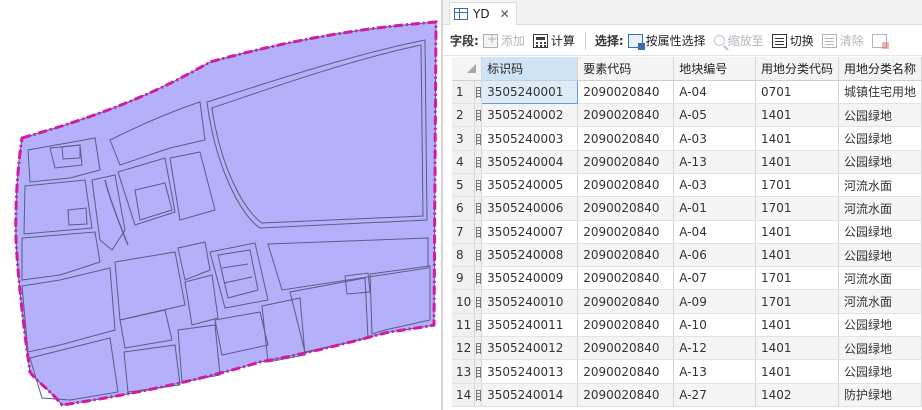 This screenshot has width=922, height=410. What do you see at coordinates (464, 232) in the screenshot?
I see `row-number: 7` at bounding box center [464, 232].